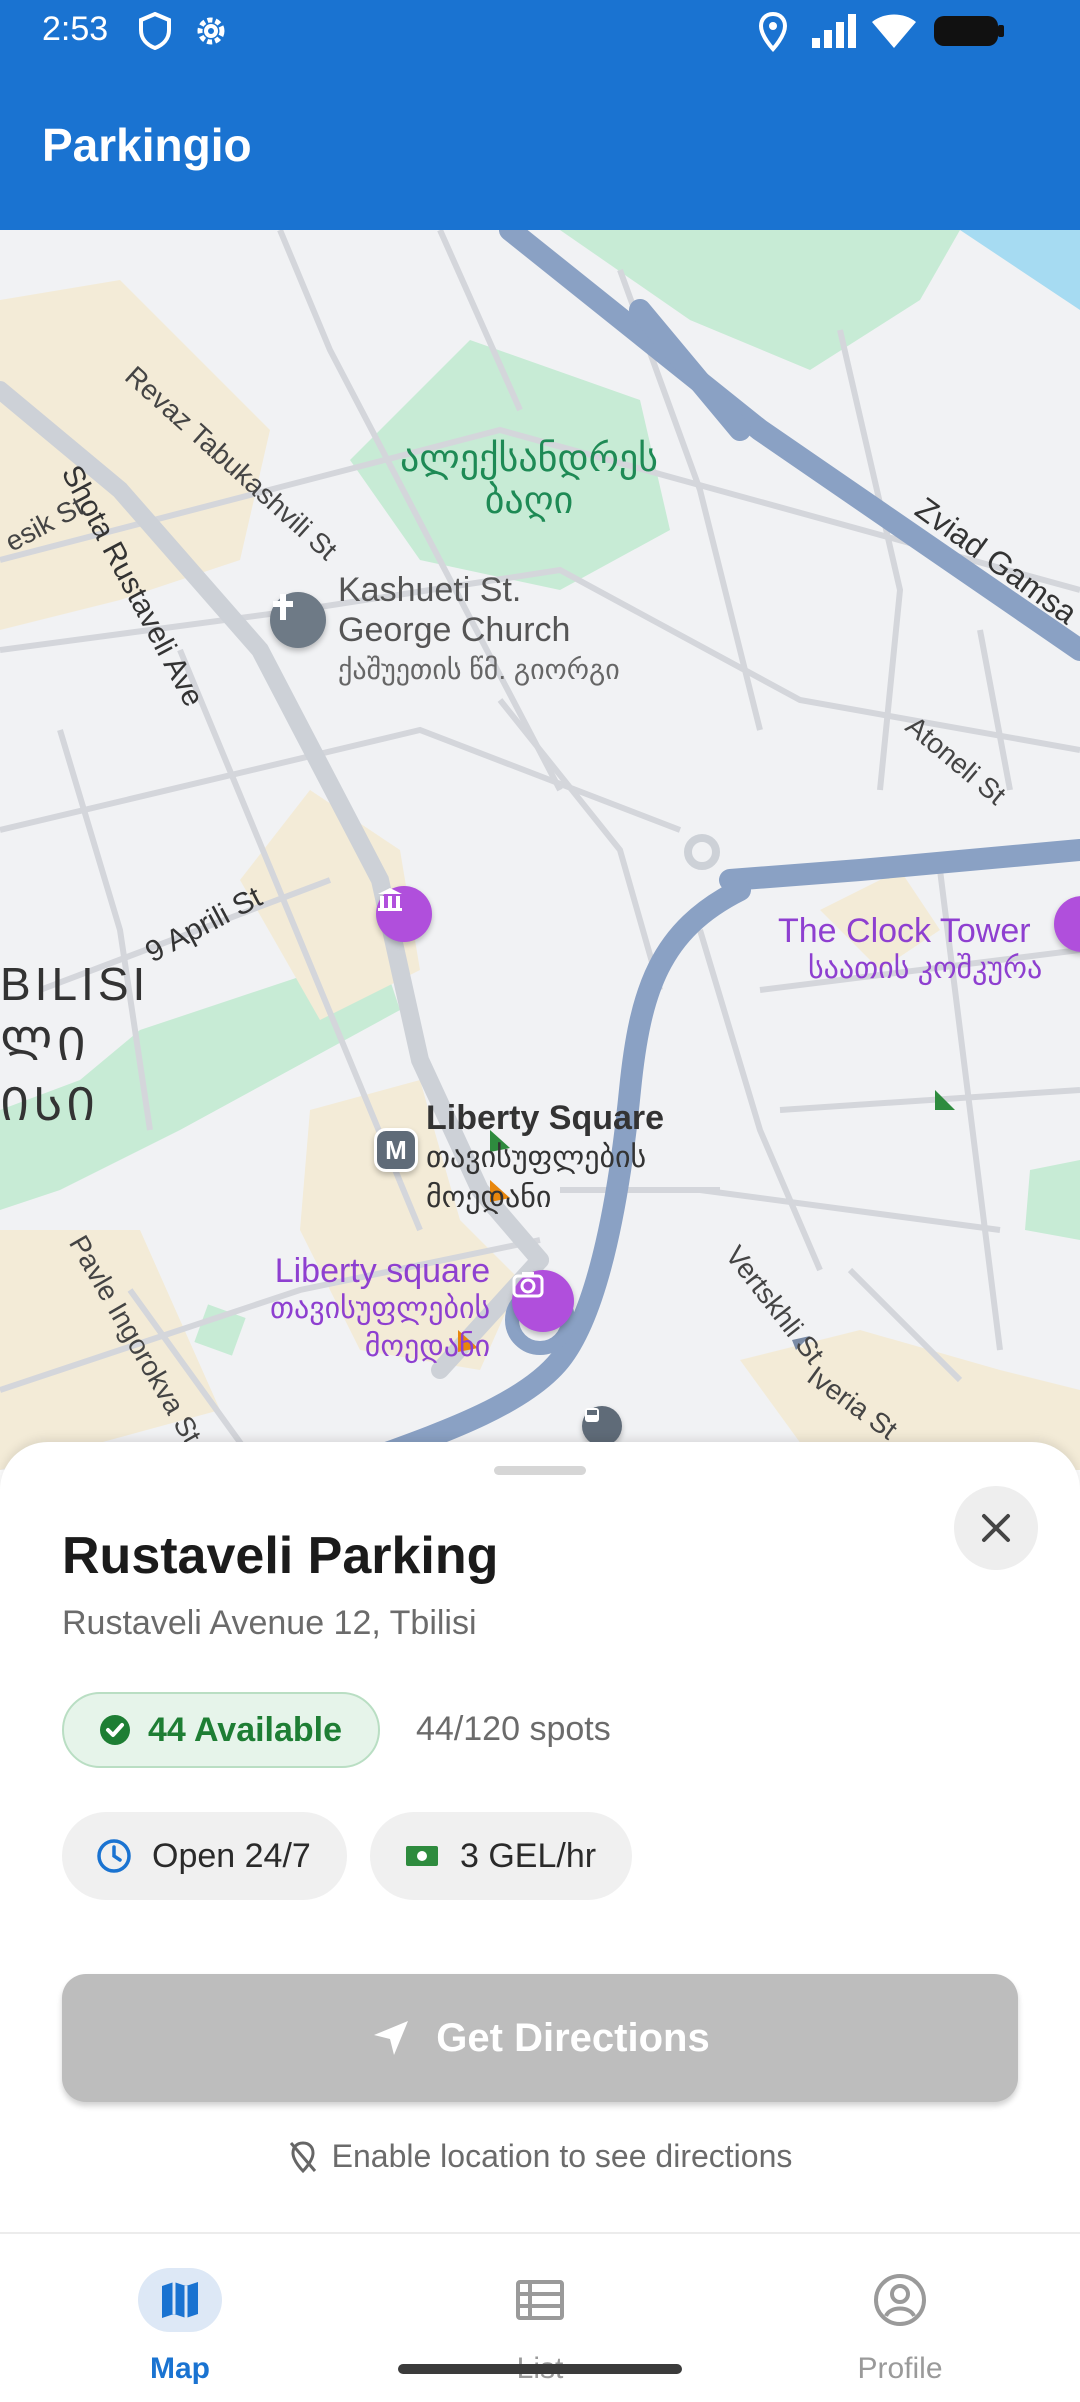 The width and height of the screenshot is (1080, 2402). Describe the element at coordinates (427, 1346) in the screenshot. I see `liberty-square-poi-line3: მოედანი` at that location.